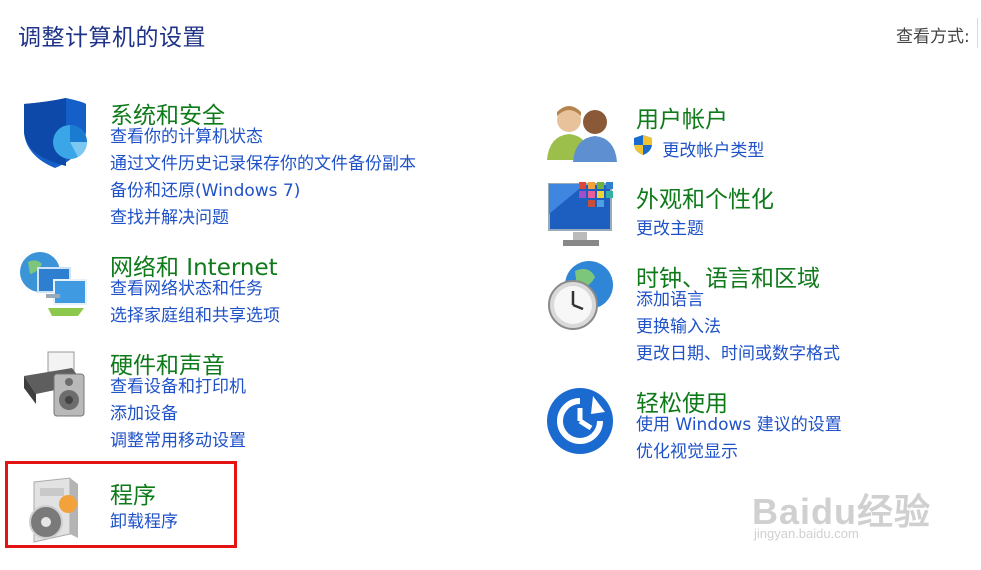  Describe the element at coordinates (738, 300) in the screenshot. I see `link-add-language: 添加语言` at that location.